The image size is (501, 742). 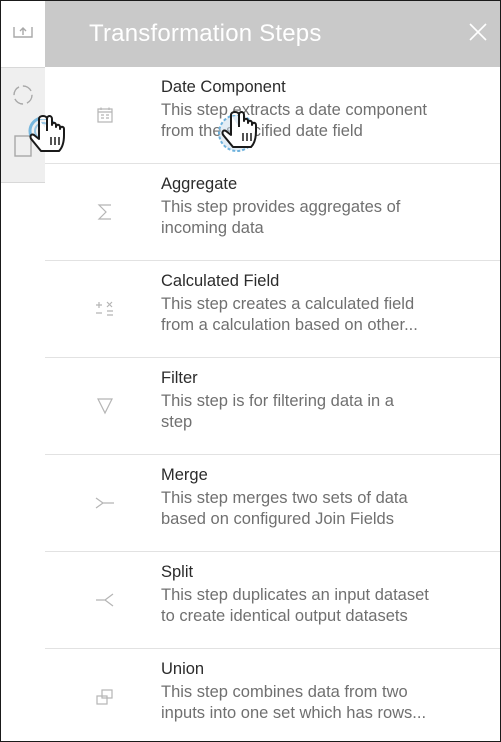 What do you see at coordinates (223, 87) in the screenshot?
I see `step-name: Date Component` at bounding box center [223, 87].